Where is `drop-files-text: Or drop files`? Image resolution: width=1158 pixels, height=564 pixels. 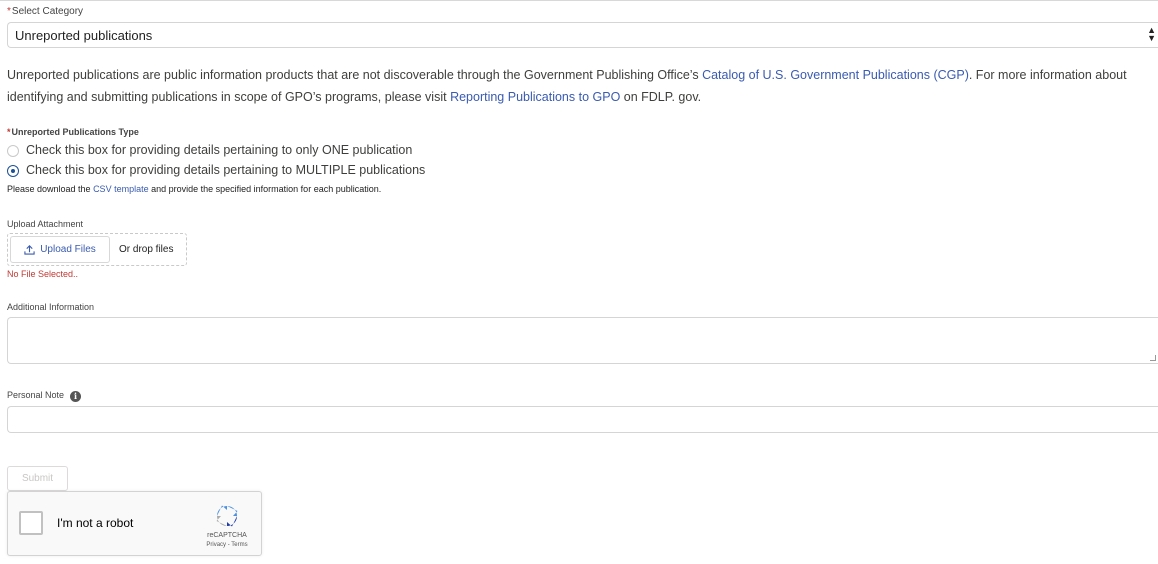 drop-files-text: Or drop files is located at coordinates (146, 249).